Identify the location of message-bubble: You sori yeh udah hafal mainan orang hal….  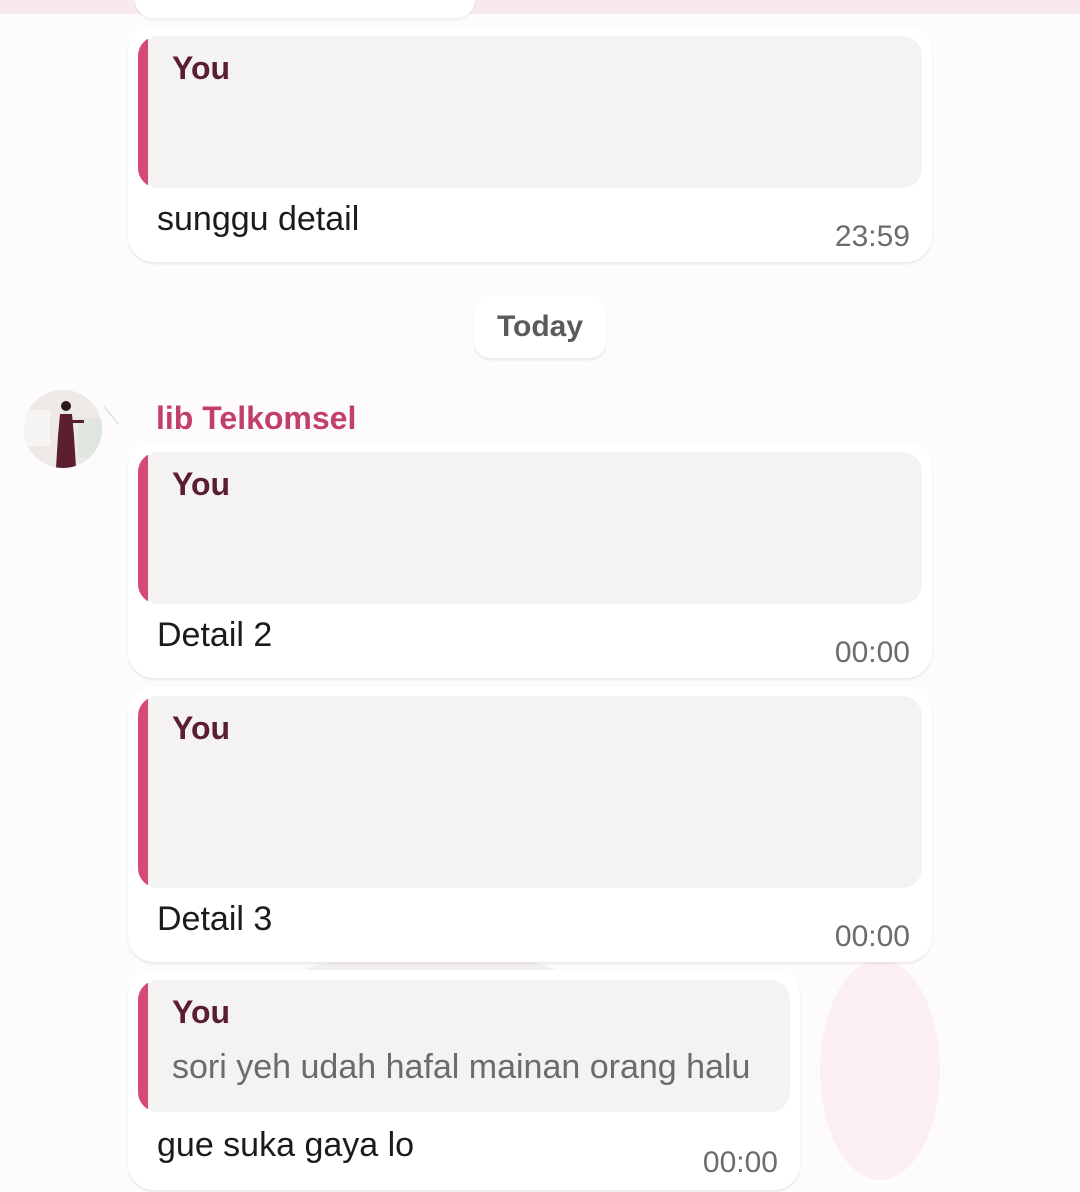
(464, 1080).